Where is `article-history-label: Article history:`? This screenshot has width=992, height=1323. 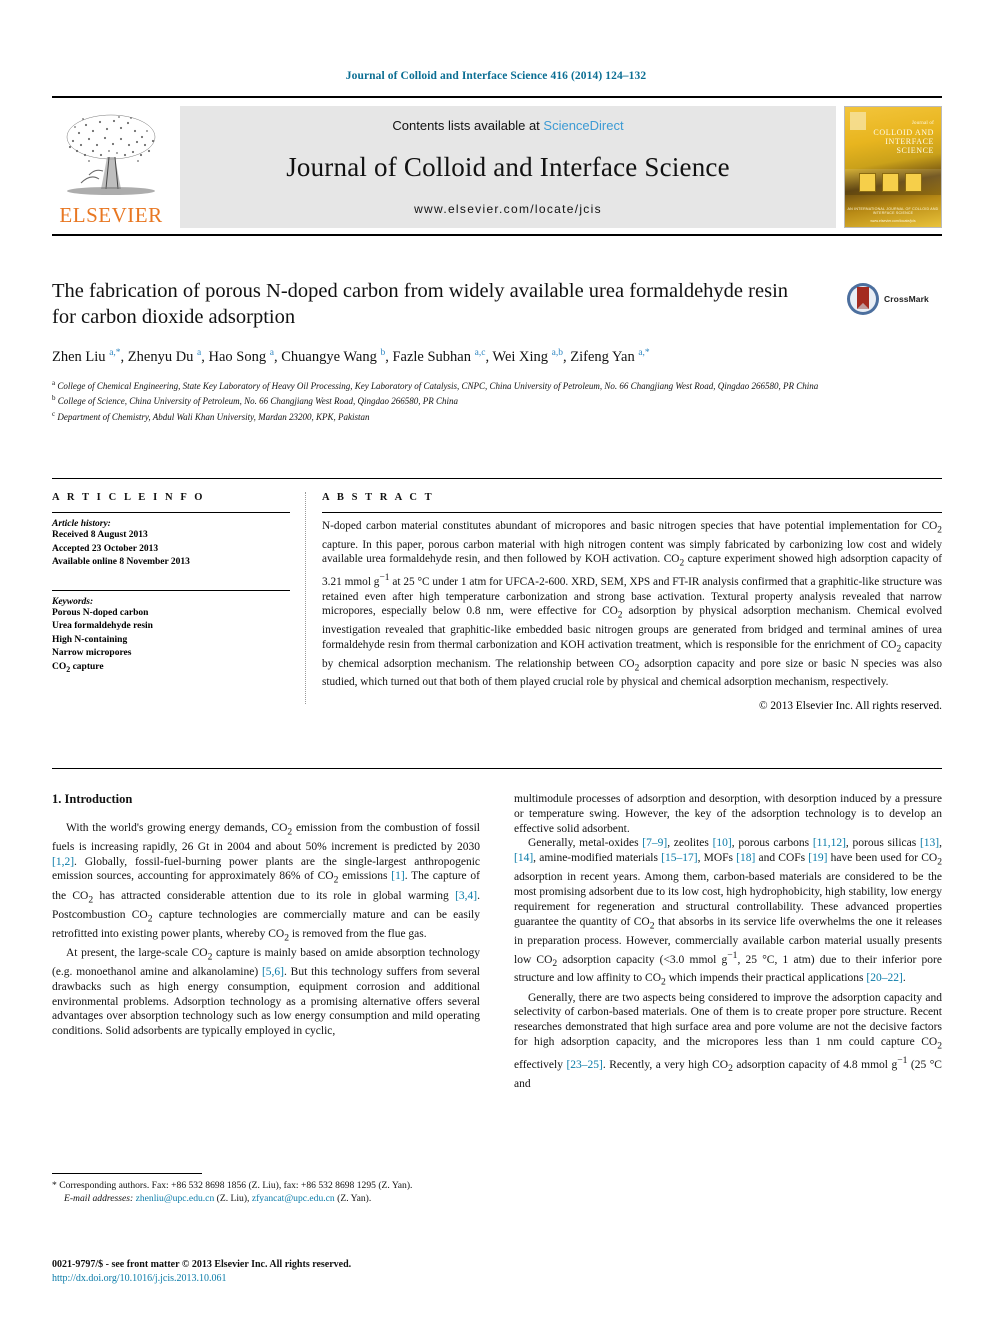 article-history-label: Article history: is located at coordinates (81, 524).